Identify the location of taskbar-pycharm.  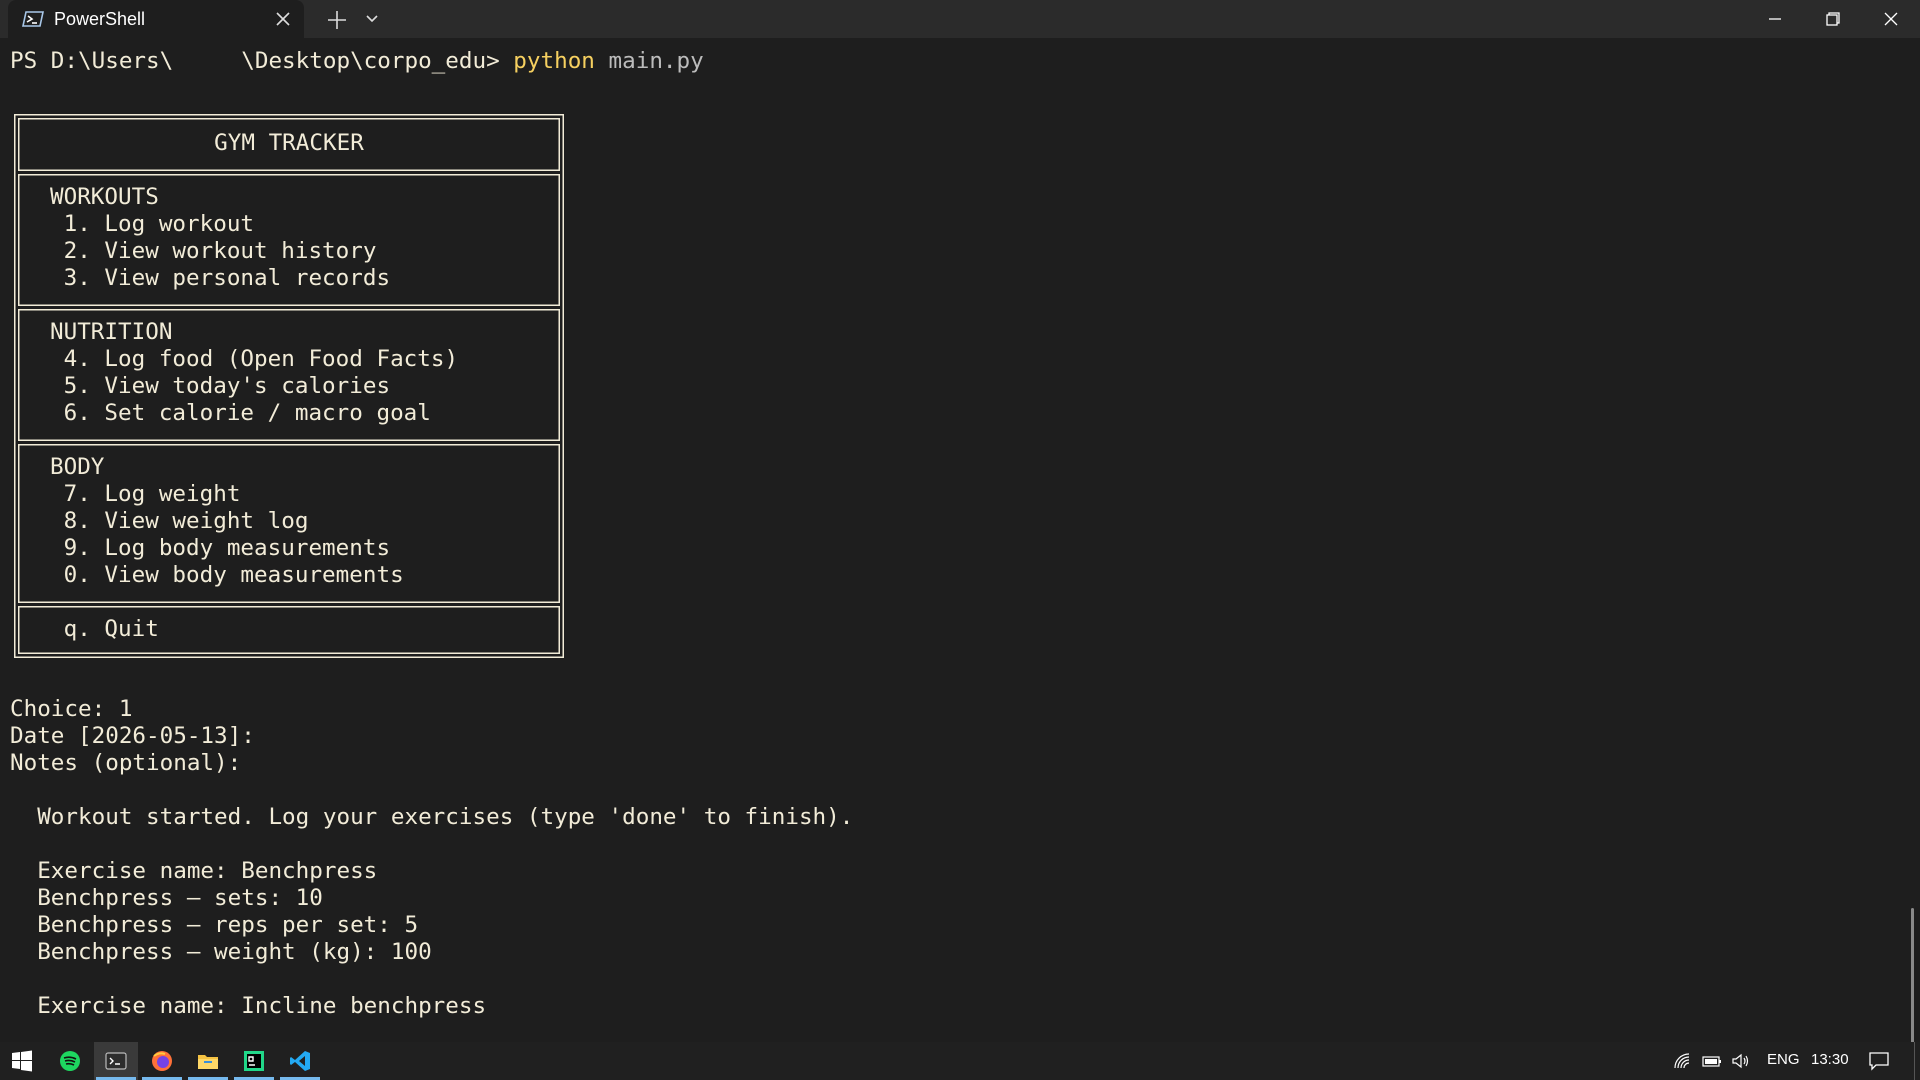
(254, 1061).